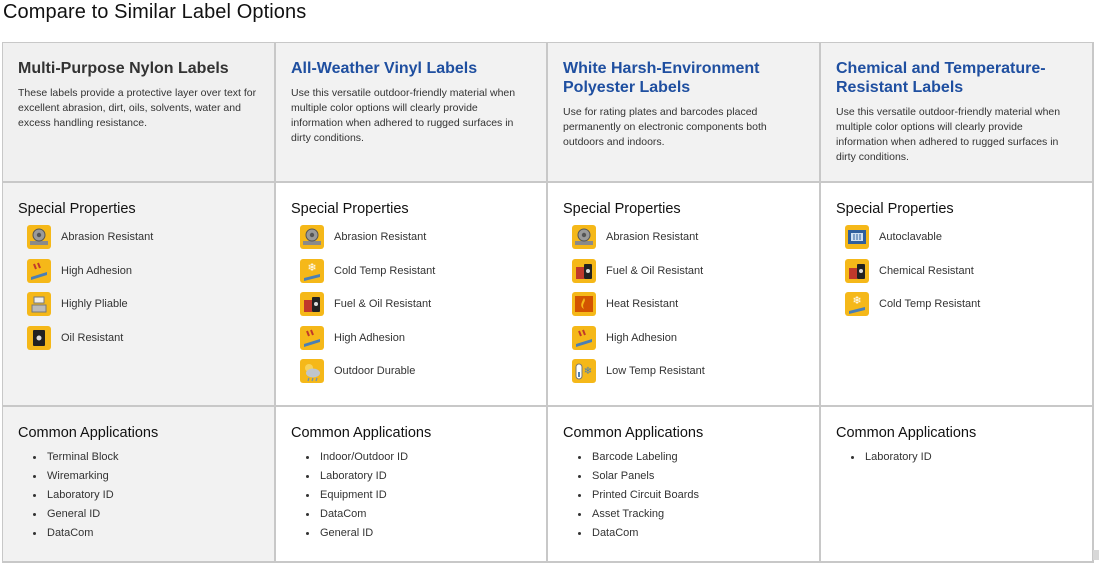 The image size is (1099, 563). I want to click on property-item: Outdoor Durable, so click(415, 371).